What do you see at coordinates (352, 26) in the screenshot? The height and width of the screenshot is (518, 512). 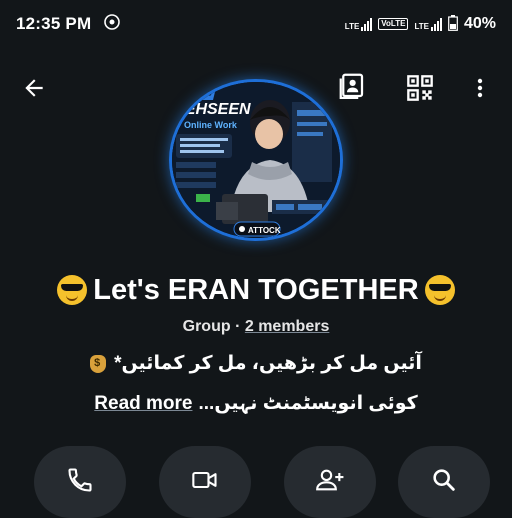 I see `lte-label: LTE` at bounding box center [352, 26].